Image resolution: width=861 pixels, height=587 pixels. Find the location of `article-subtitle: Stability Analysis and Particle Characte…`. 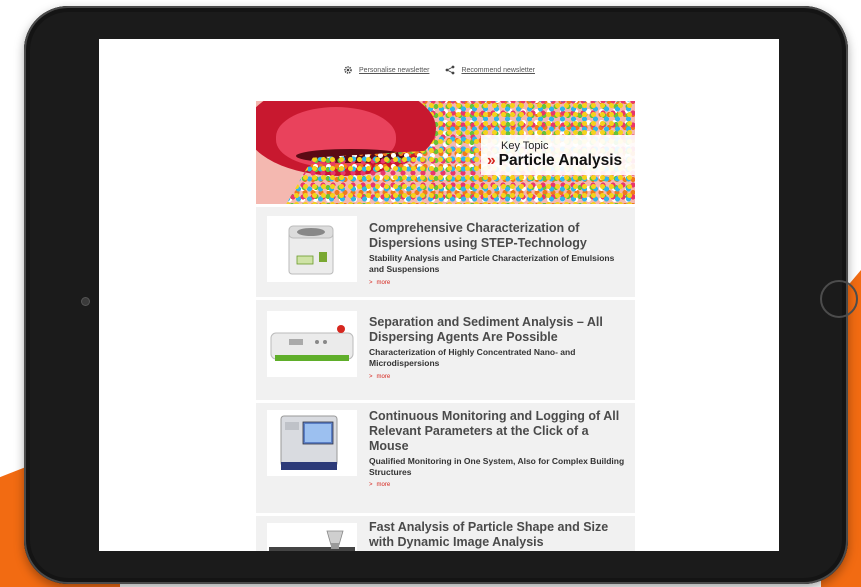

article-subtitle: Stability Analysis and Particle Characte… is located at coordinates (492, 263).